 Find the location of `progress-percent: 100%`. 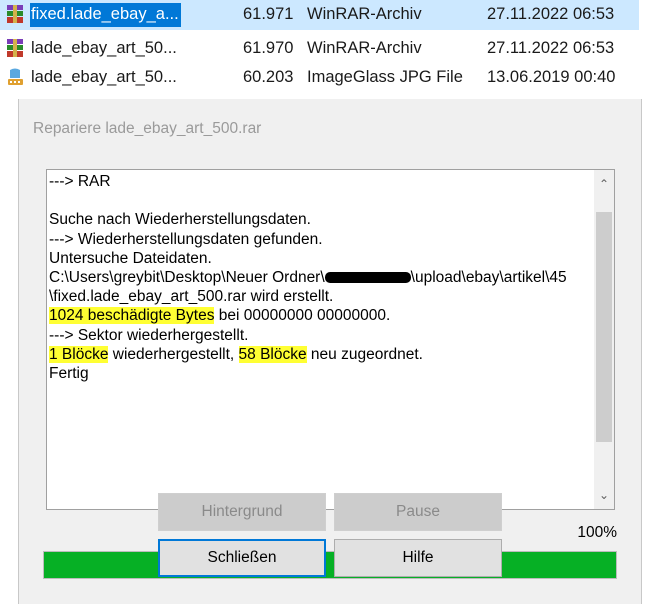

progress-percent: 100% is located at coordinates (597, 532).